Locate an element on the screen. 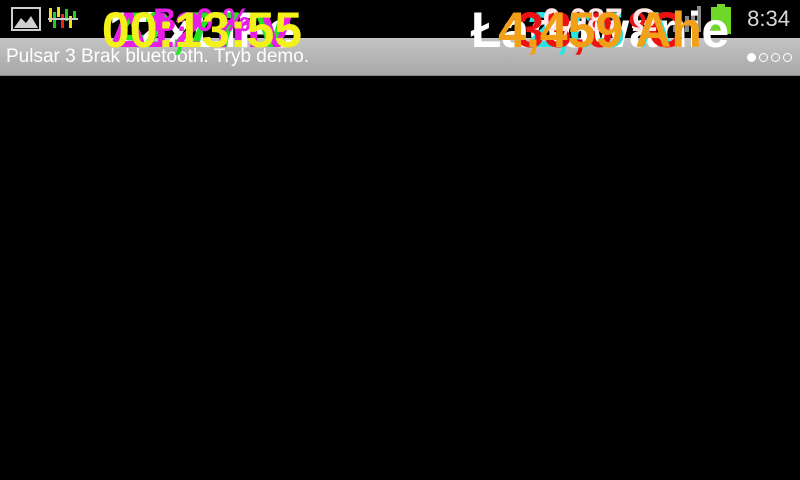  elapsed-time-value: 00:13:55 is located at coordinates (202, 30).